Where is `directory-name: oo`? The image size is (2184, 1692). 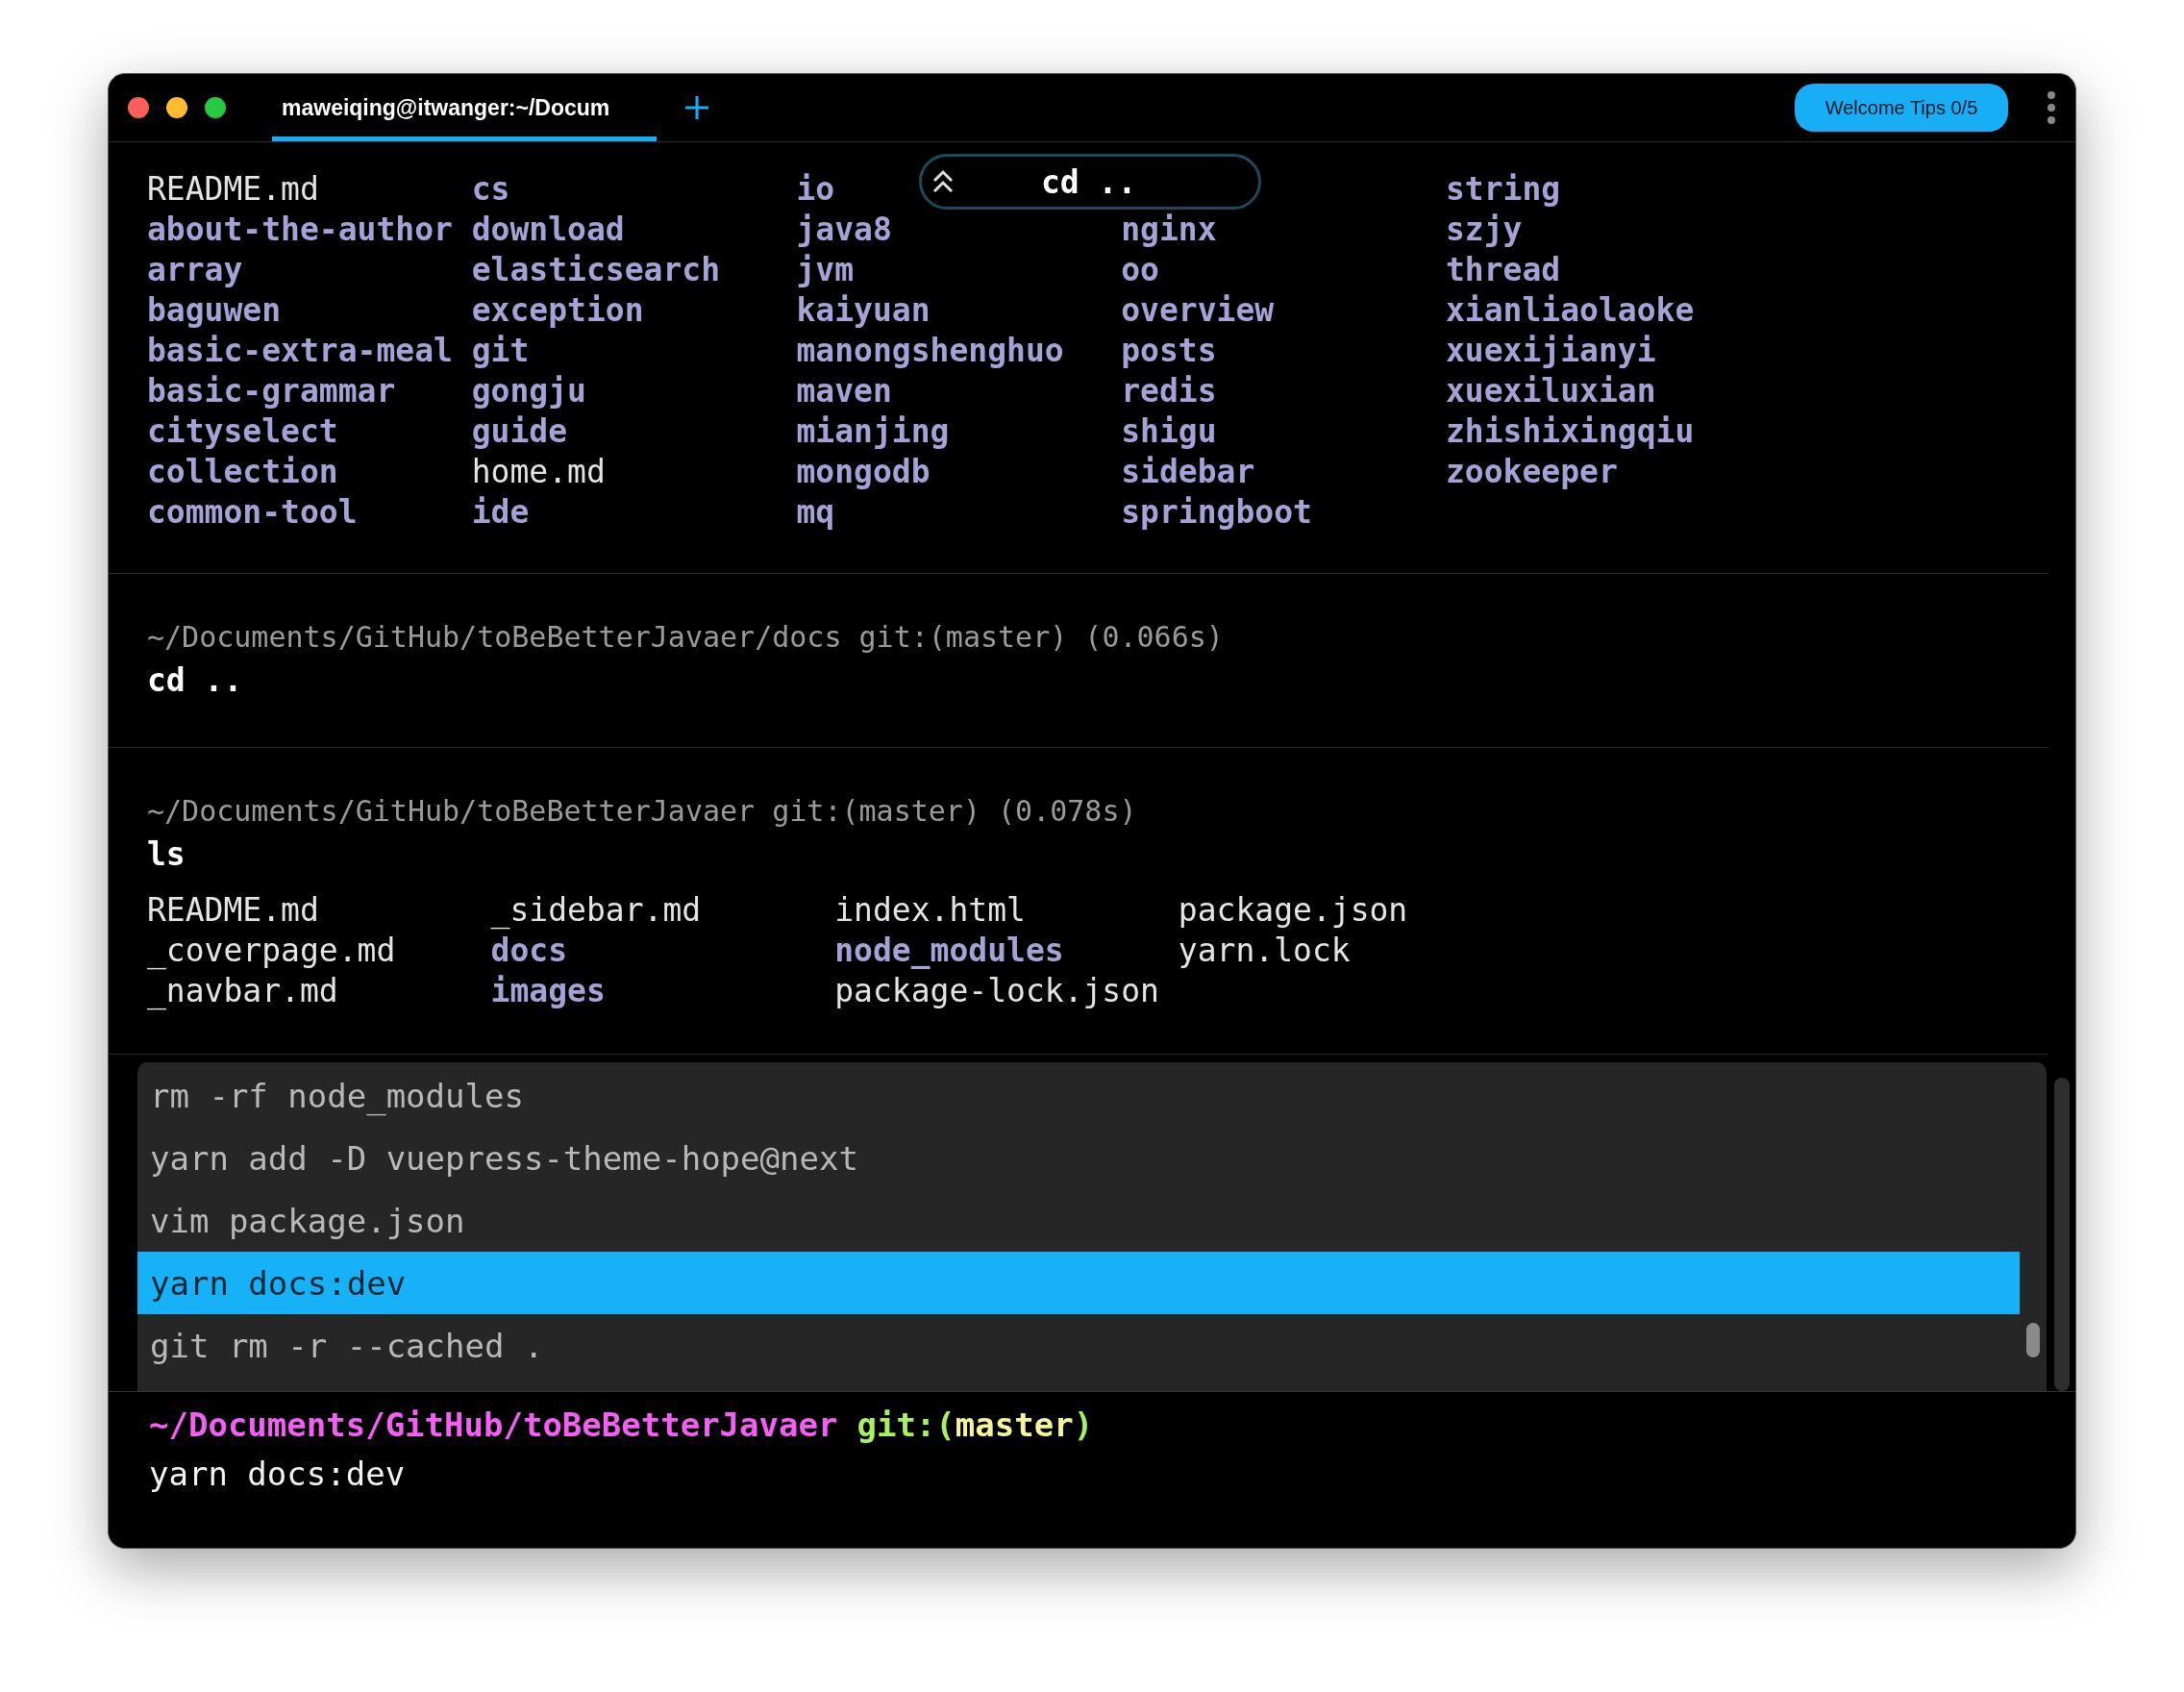
directory-name: oo is located at coordinates (1140, 270).